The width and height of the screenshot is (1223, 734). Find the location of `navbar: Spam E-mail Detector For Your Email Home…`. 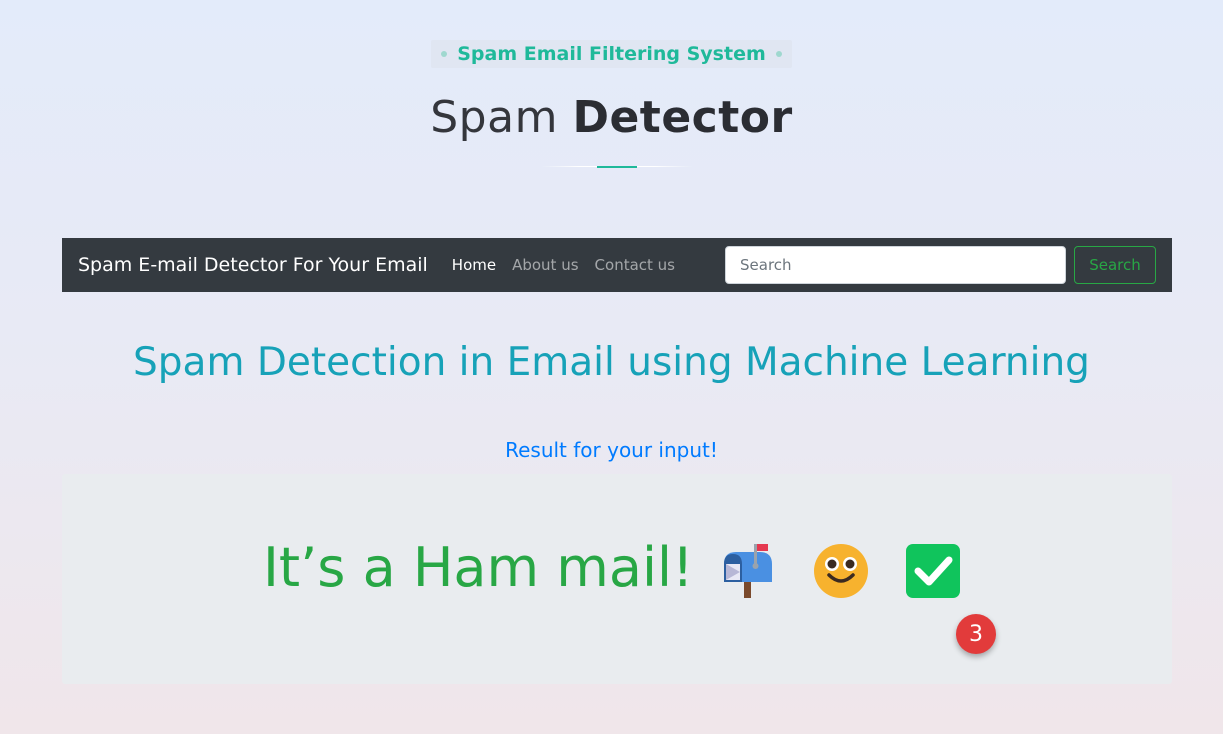

navbar: Spam E-mail Detector For Your Email Home… is located at coordinates (617, 265).